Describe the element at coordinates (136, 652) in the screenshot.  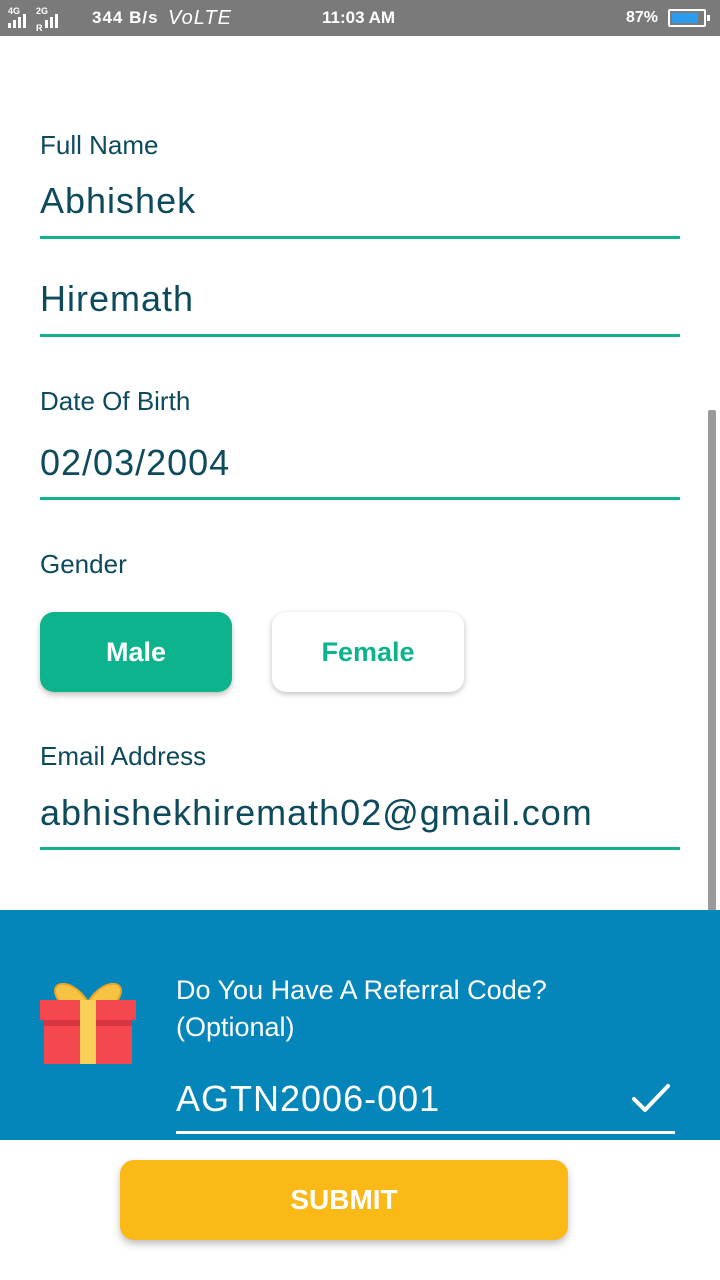
I see `gender-male-button: Male` at that location.